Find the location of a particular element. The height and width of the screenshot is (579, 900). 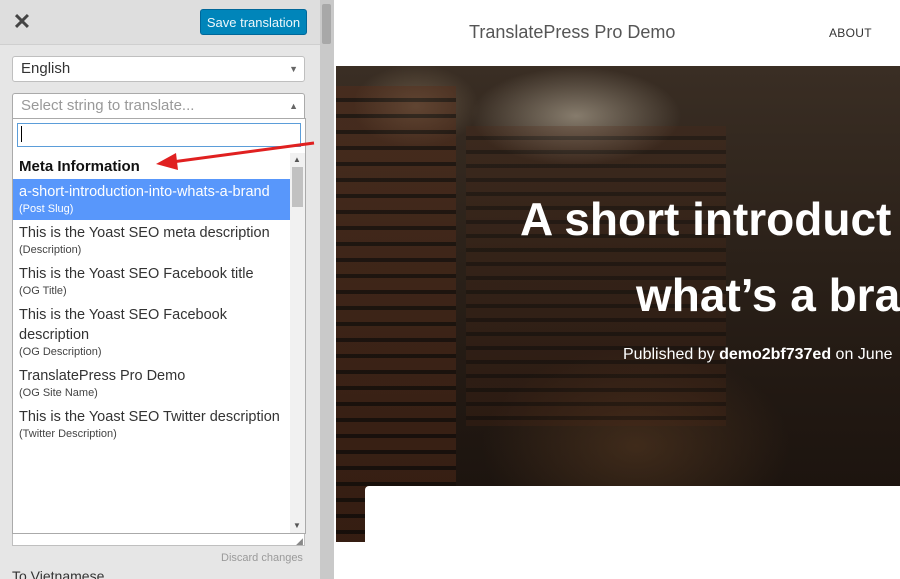

nav-item-about: ABOUT is located at coordinates (850, 33).